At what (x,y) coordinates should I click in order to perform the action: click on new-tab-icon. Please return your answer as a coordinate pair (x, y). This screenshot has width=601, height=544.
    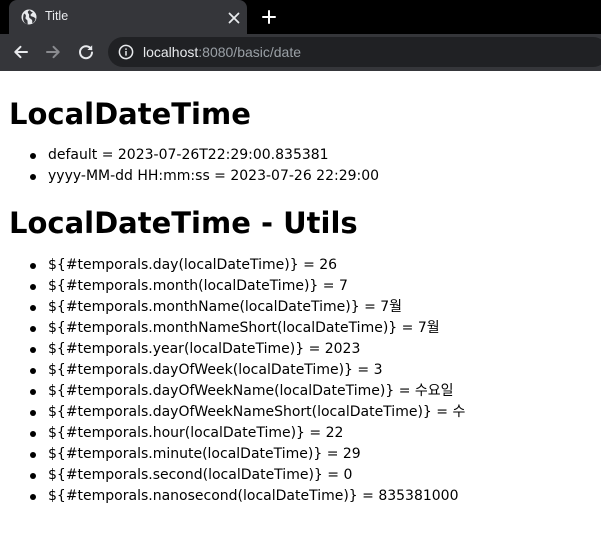
    Looking at the image, I should click on (269, 17).